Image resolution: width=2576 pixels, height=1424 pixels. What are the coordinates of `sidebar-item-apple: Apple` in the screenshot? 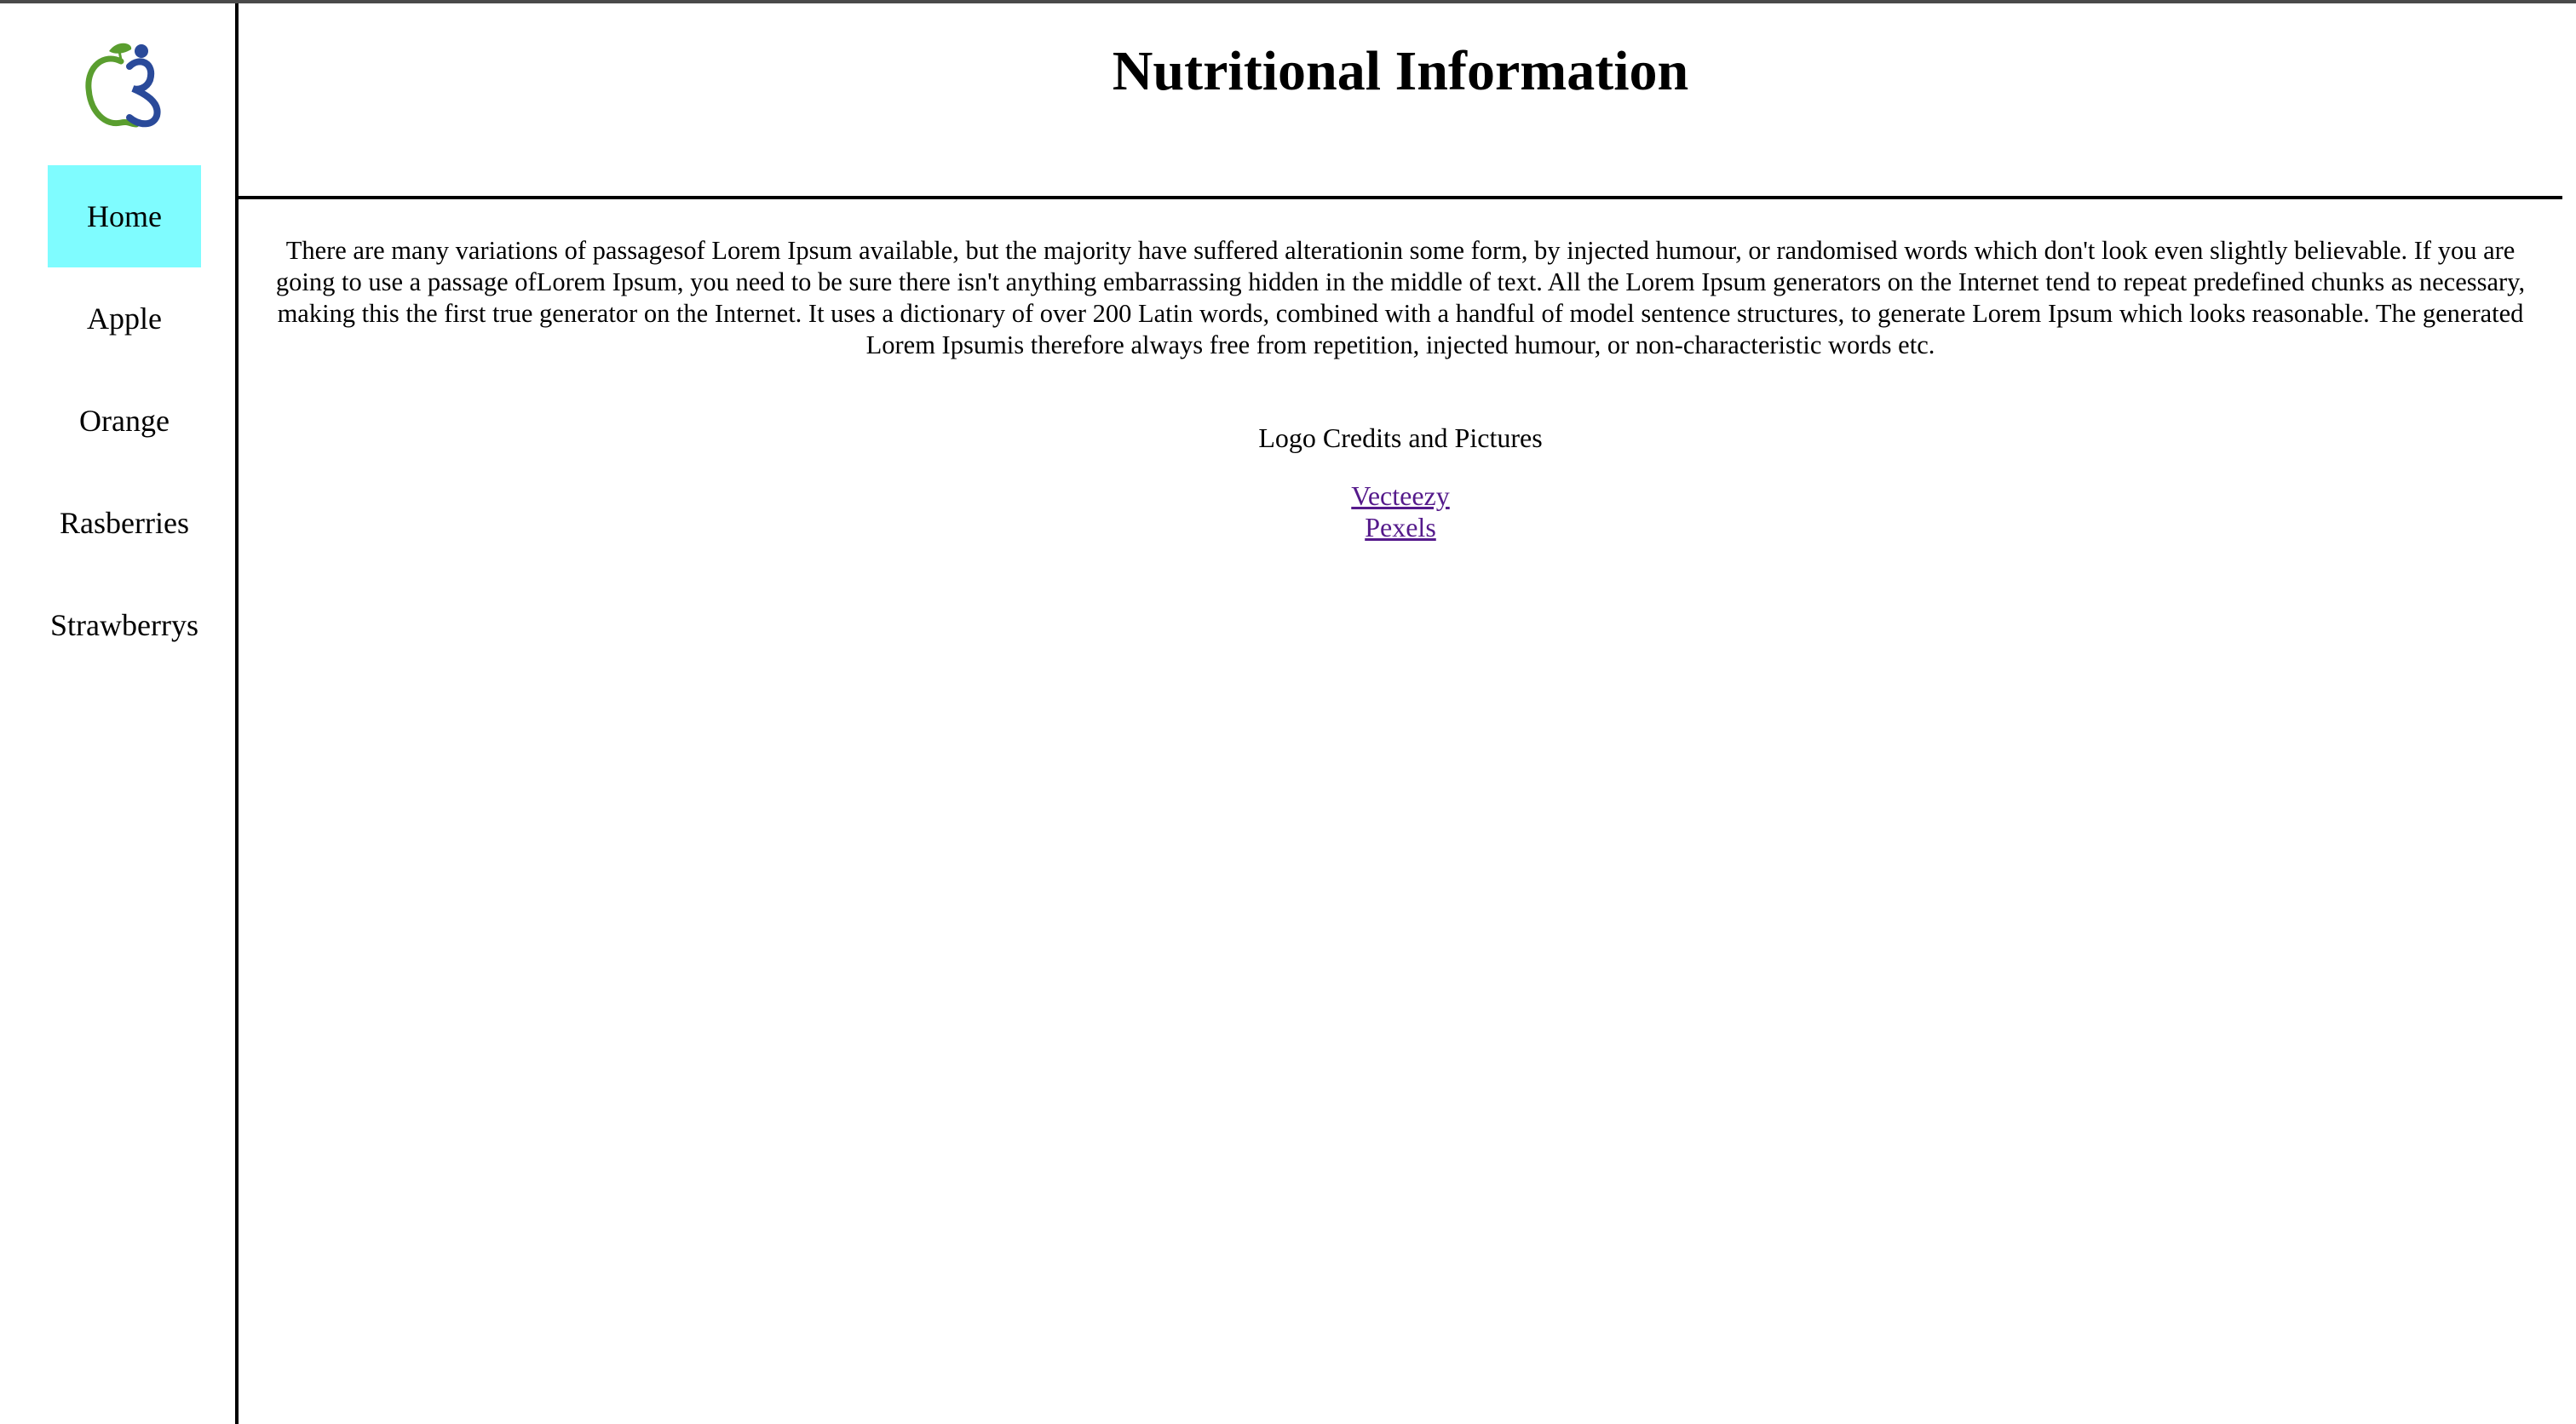 It's located at (125, 318).